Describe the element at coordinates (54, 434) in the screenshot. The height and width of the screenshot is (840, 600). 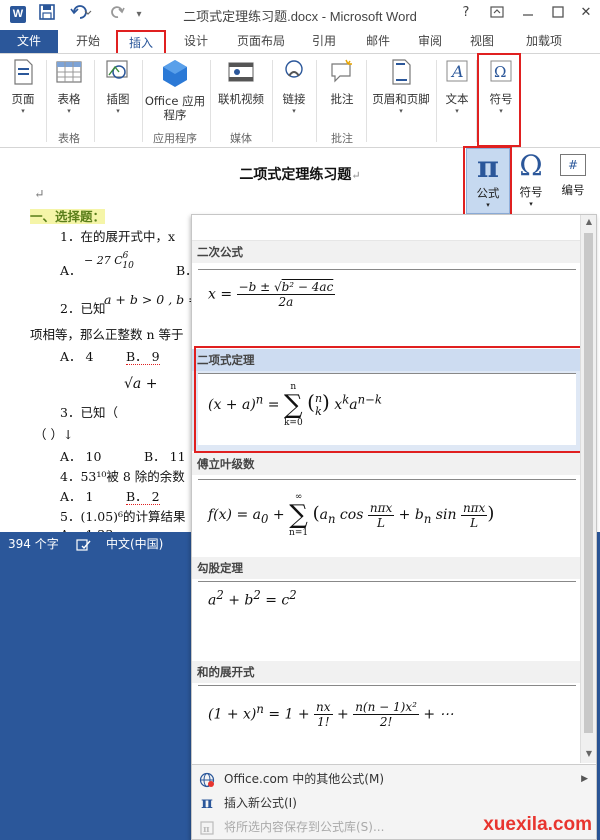
I see `question-3-paren: （ ）↓` at that location.